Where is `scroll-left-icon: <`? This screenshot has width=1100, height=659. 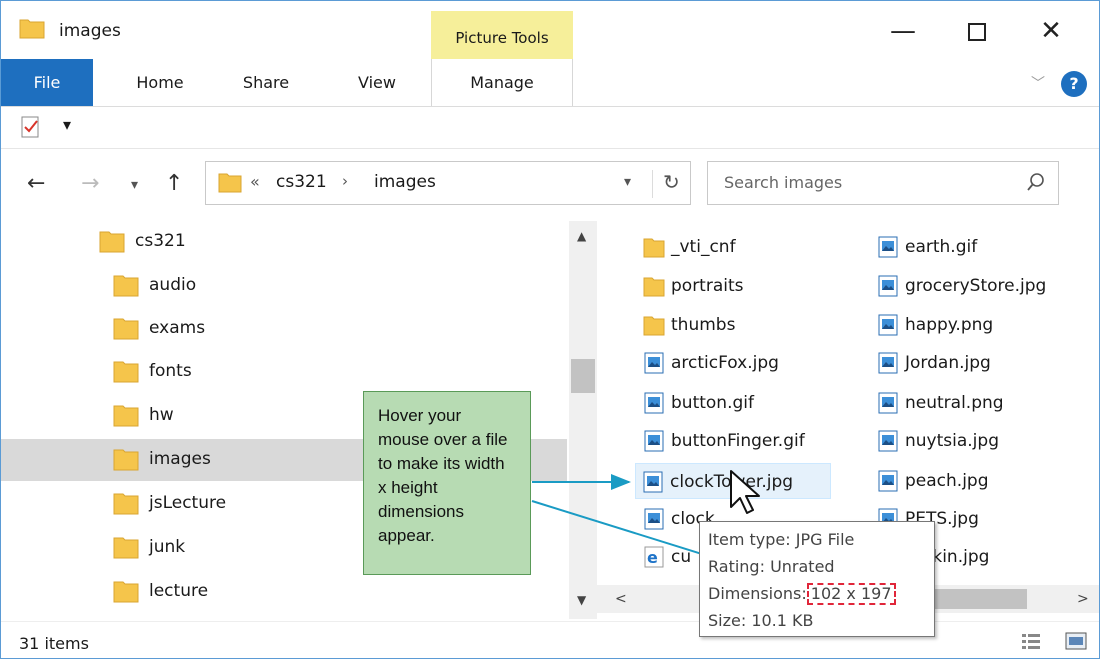 scroll-left-icon: < is located at coordinates (621, 599).